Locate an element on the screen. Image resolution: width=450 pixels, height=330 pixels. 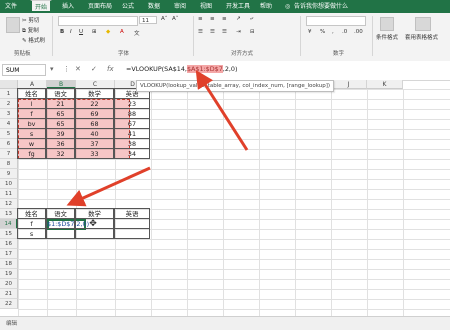
row-header: 16 is located at coordinates (9, 244).